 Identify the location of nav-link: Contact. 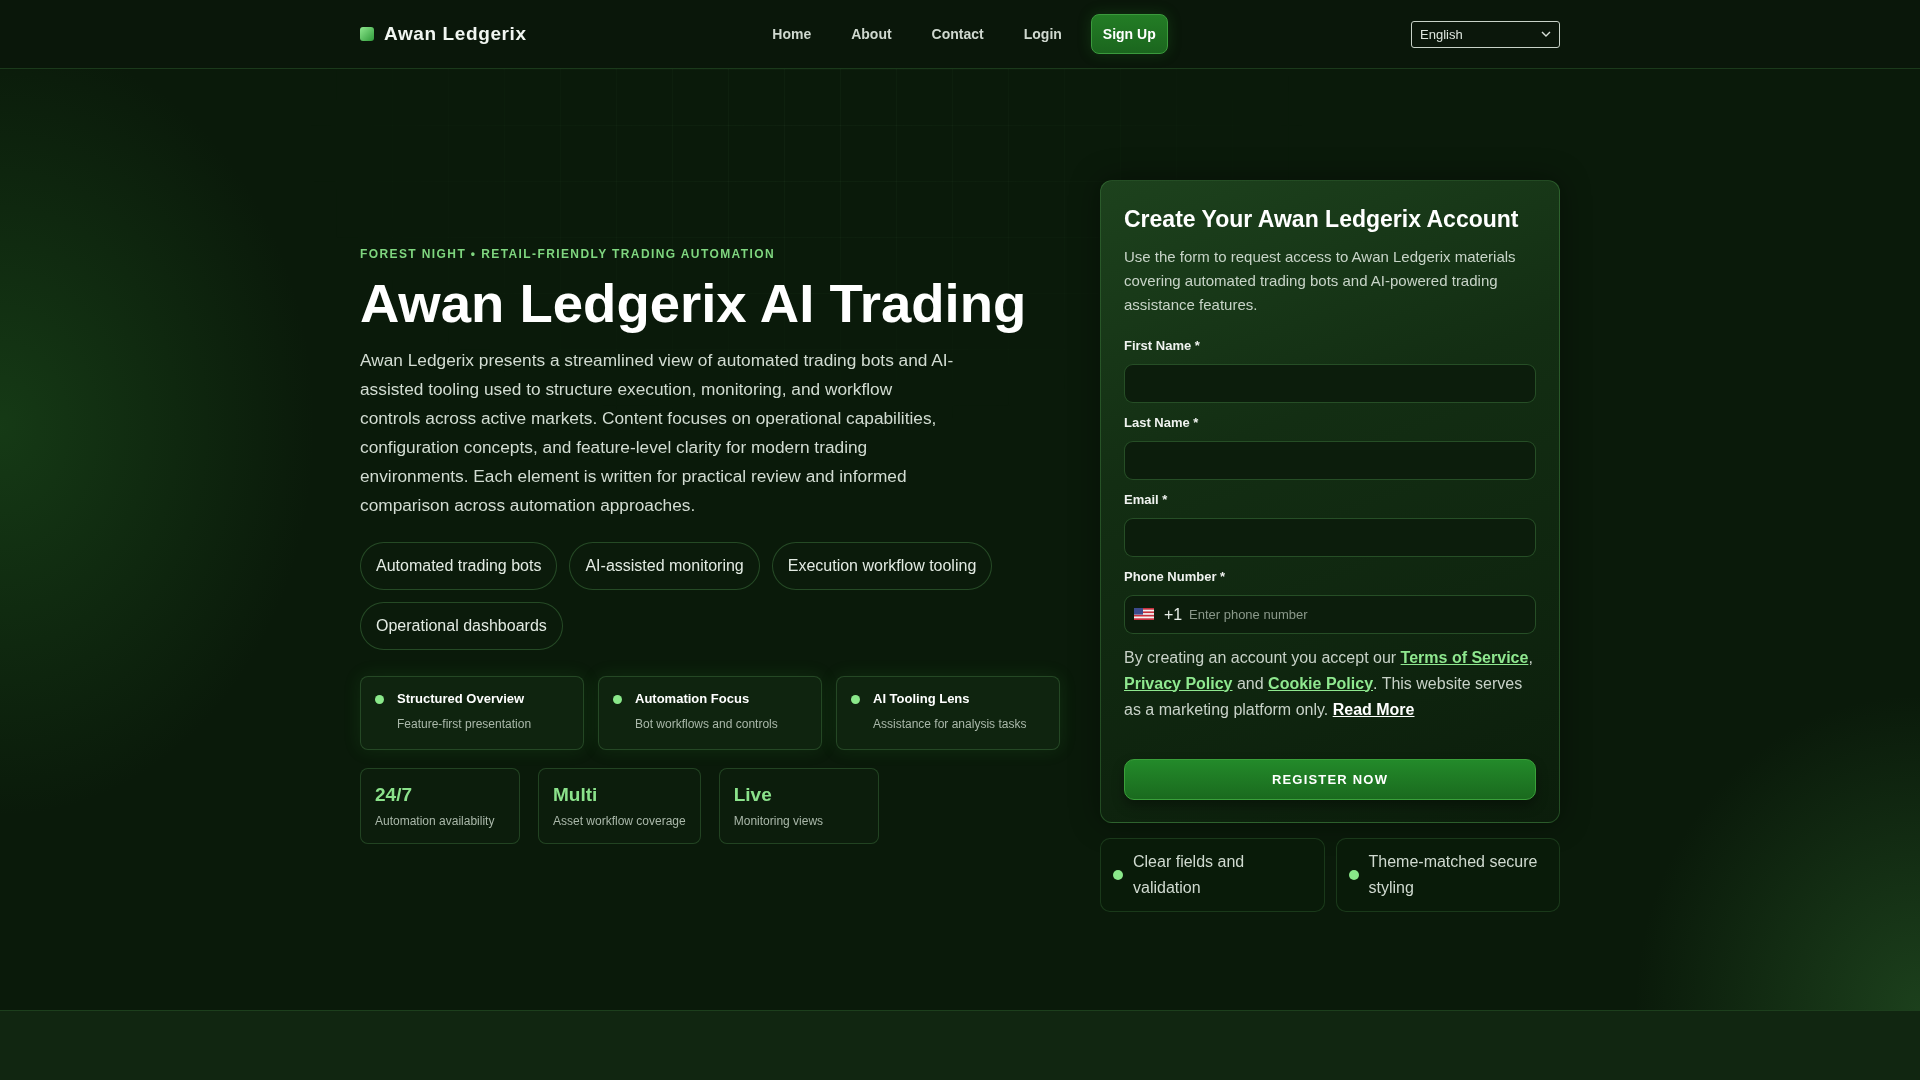
(957, 34).